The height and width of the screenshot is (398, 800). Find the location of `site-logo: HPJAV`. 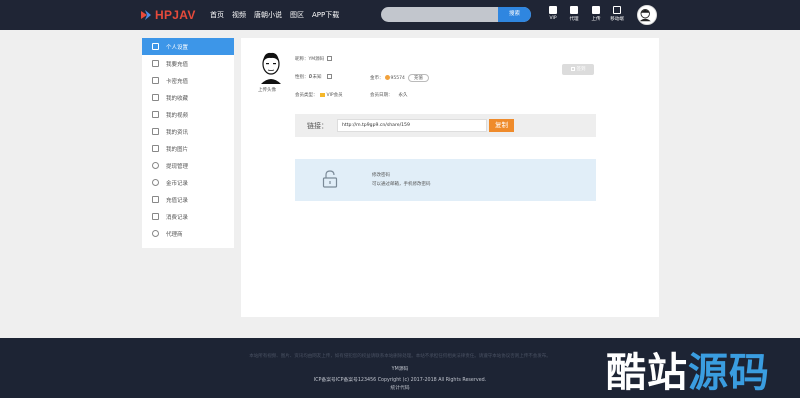

site-logo: HPJAV is located at coordinates (168, 15).